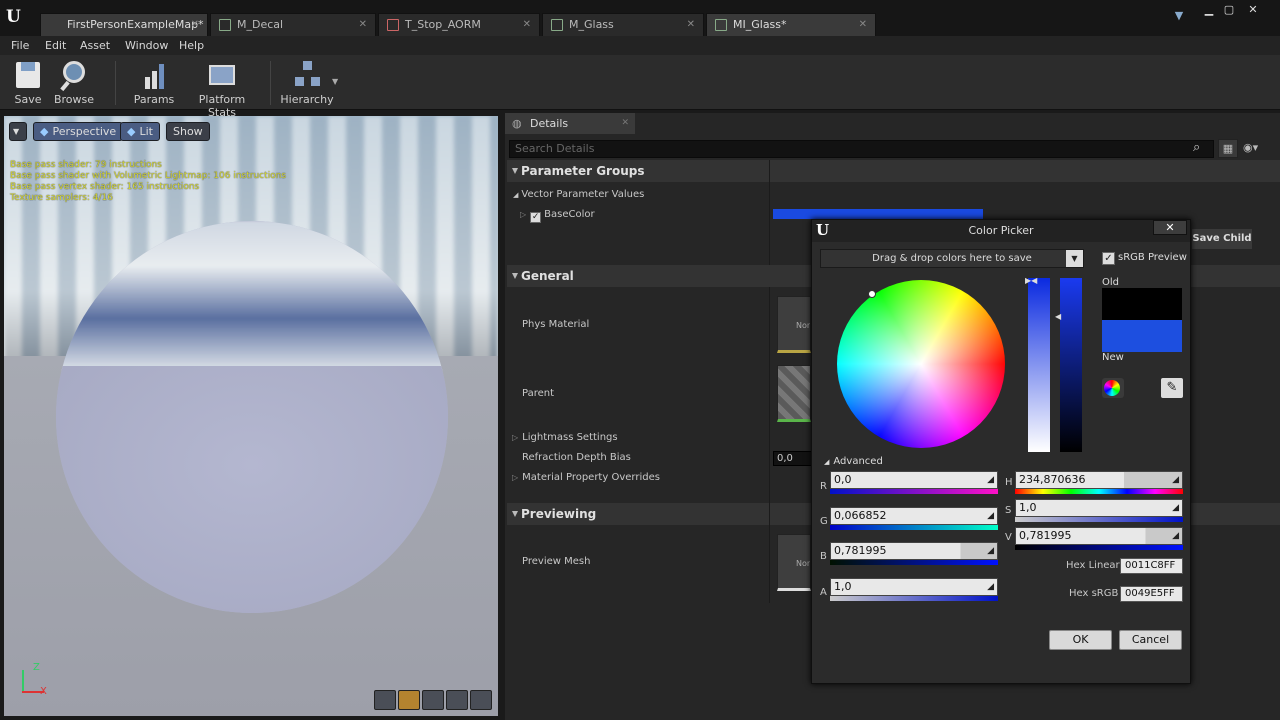  I want to click on theme-dropdown-button: ▼, so click(1074, 258).